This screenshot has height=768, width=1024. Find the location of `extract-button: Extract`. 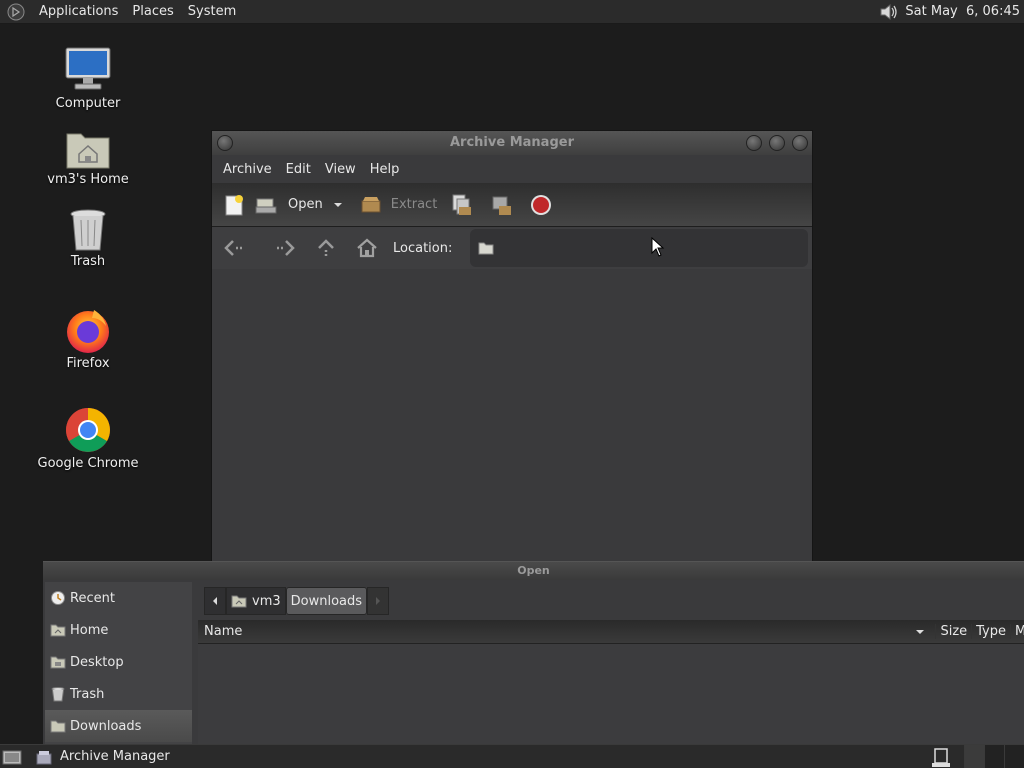

extract-button: Extract is located at coordinates (414, 204).